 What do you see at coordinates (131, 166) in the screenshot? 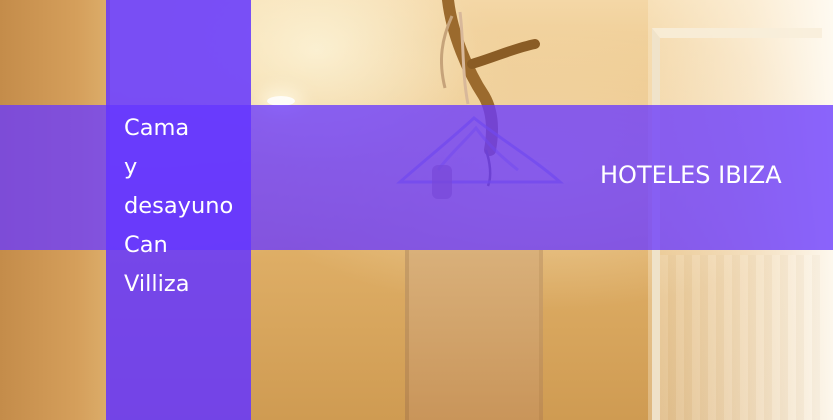
I see `hotel-title-line-2: y` at bounding box center [131, 166].